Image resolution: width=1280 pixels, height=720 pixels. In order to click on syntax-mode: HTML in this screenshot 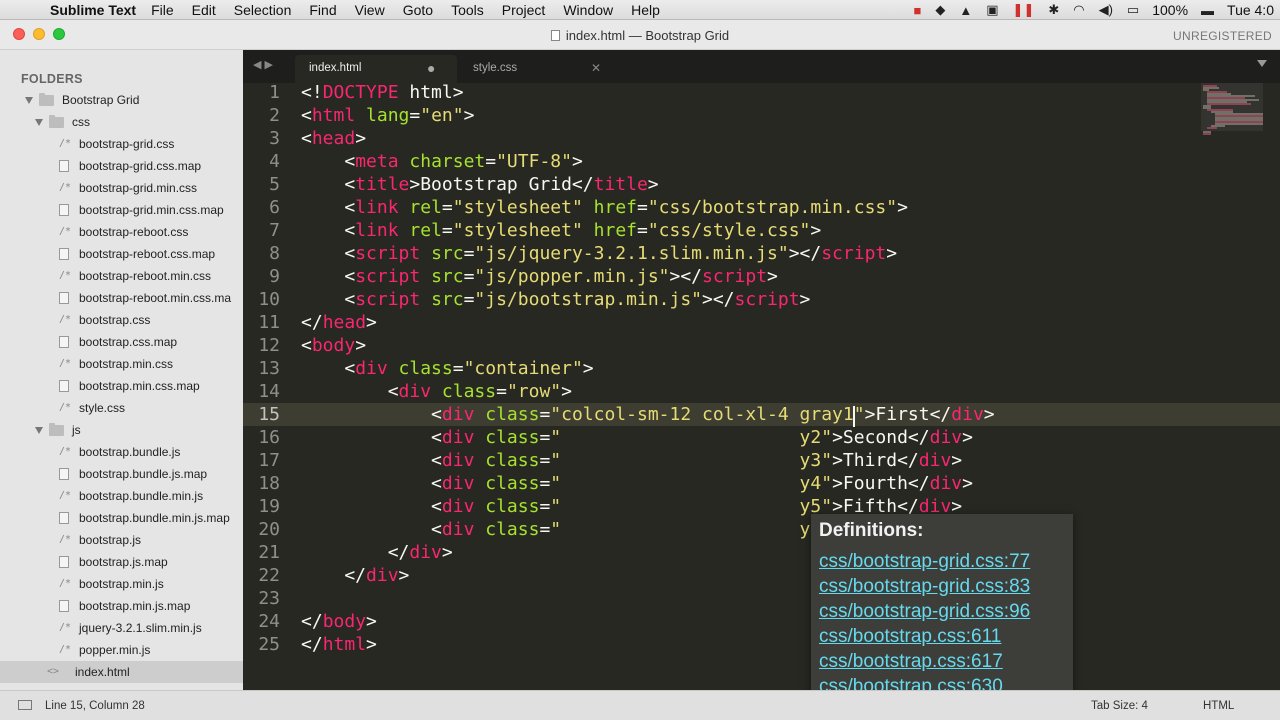, I will do `click(1218, 706)`.